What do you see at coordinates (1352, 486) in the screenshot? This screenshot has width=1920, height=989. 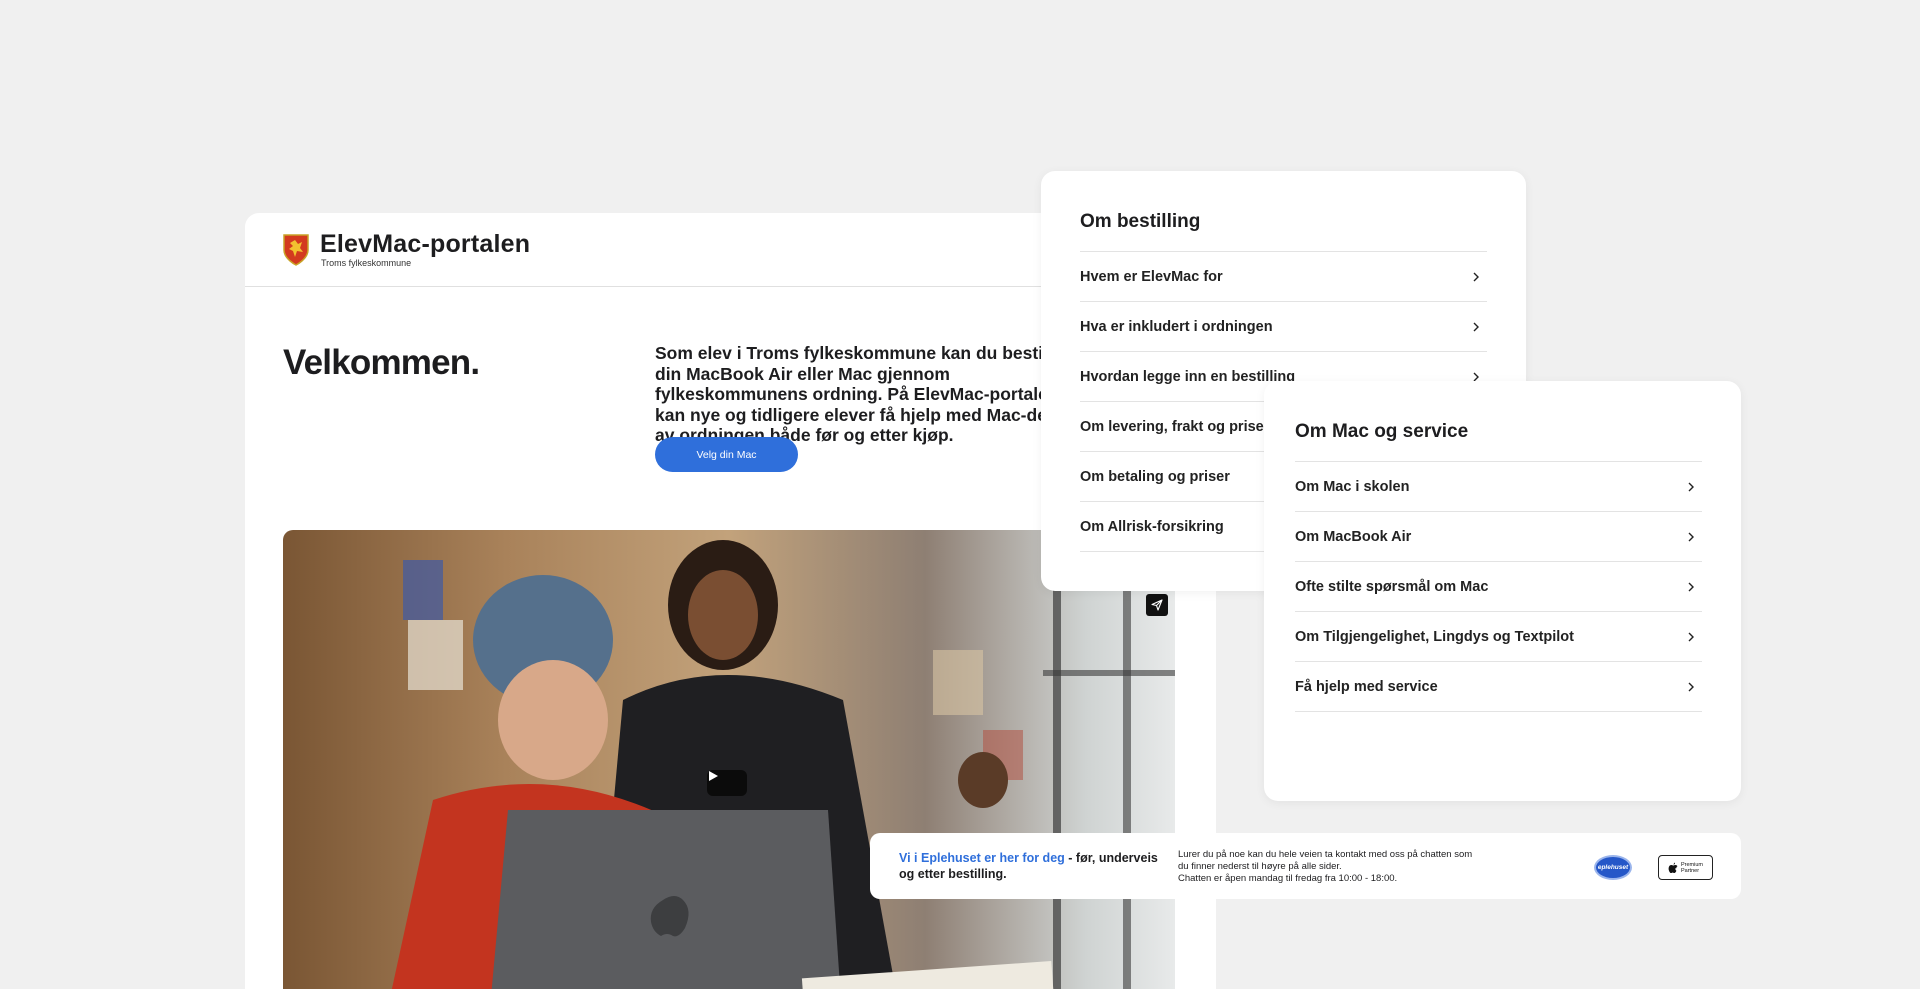 I see `menu-item-label: Om Mac i skolen` at bounding box center [1352, 486].